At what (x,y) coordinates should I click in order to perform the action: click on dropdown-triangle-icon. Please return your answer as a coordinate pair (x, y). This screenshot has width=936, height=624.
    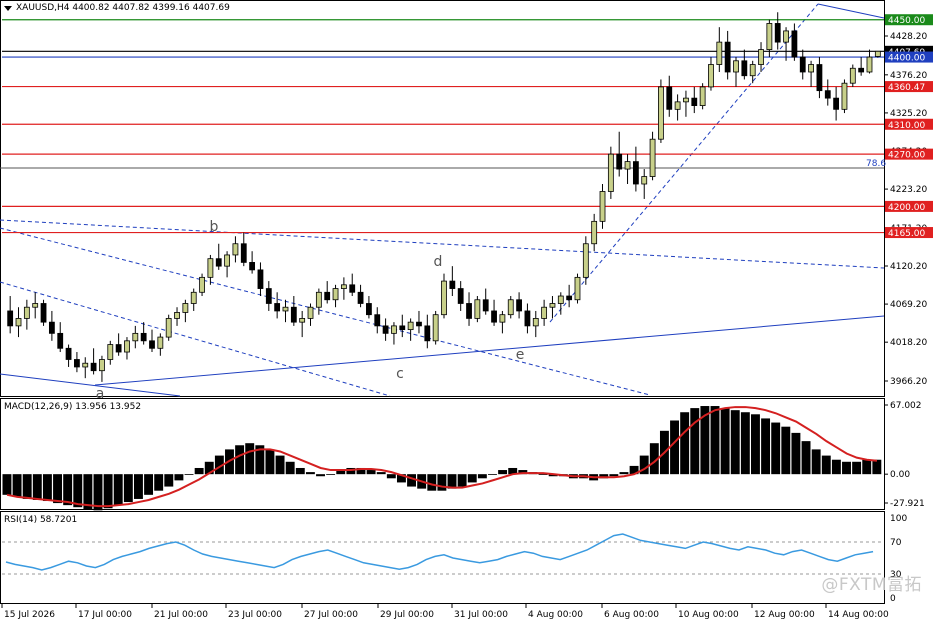
    Looking at the image, I should click on (8, 8).